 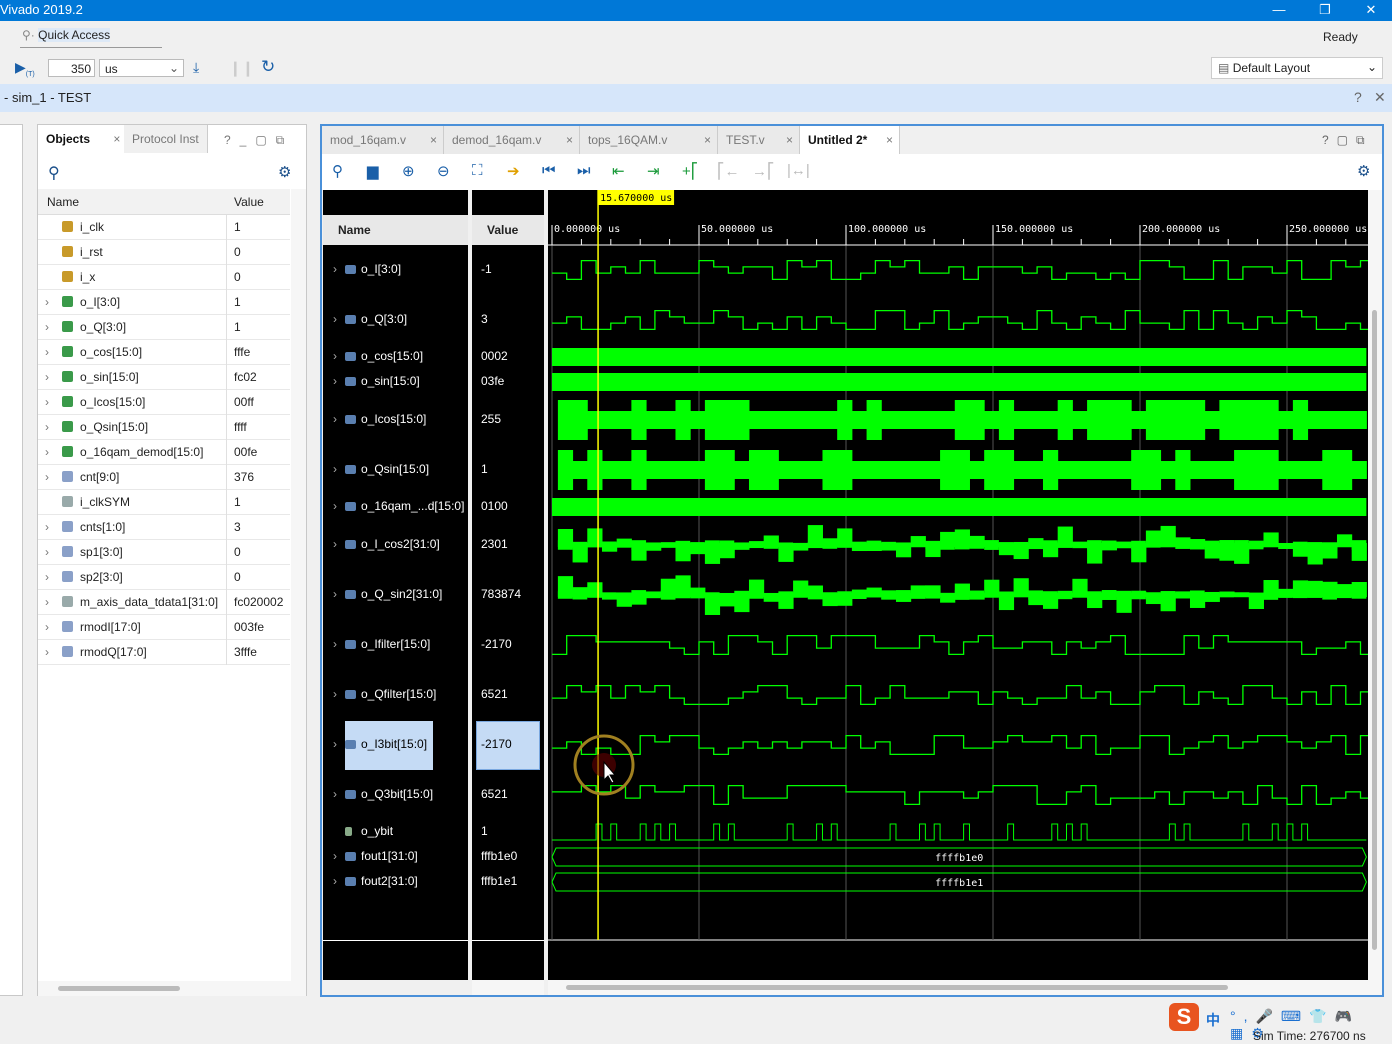 I want to click on wave-hscrollbar, so click(x=965, y=987).